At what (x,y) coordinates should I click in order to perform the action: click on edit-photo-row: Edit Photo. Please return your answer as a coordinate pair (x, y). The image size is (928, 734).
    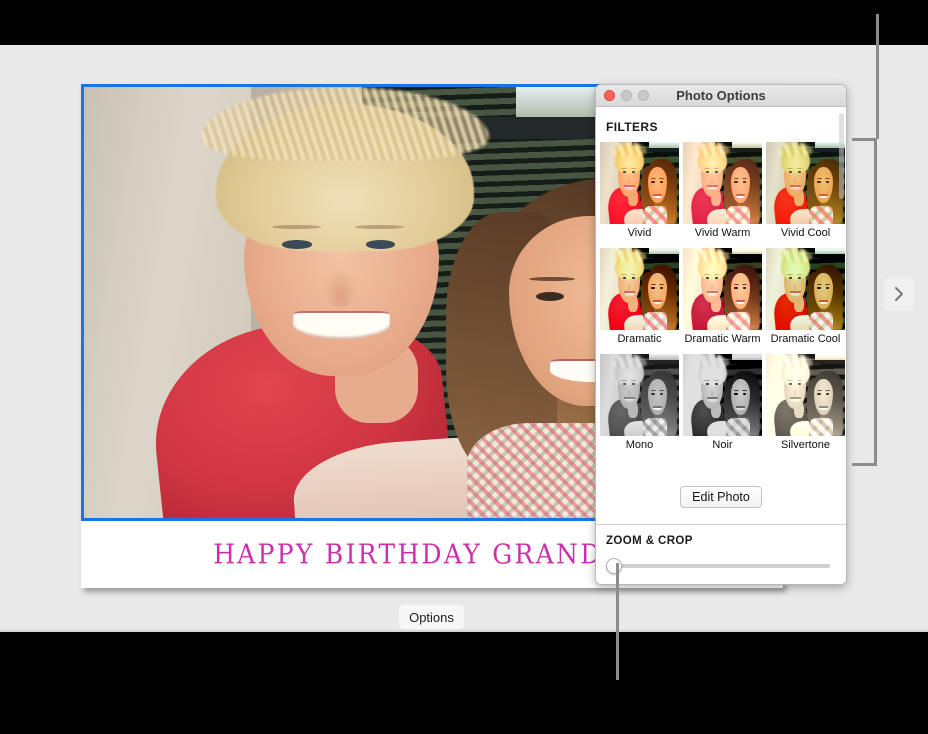
    Looking at the image, I should click on (721, 497).